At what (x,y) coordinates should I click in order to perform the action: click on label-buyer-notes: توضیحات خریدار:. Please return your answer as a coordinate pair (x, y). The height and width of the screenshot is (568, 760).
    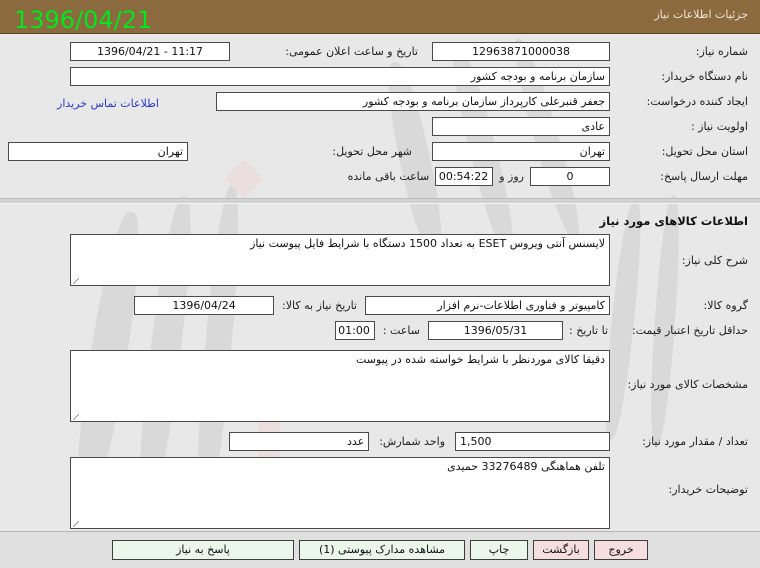
    Looking at the image, I should click on (708, 489).